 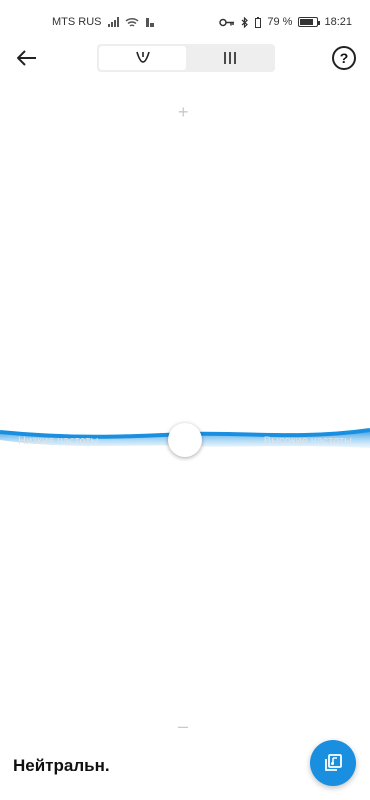 I want to click on battery-saver-icon, so click(x=258, y=22).